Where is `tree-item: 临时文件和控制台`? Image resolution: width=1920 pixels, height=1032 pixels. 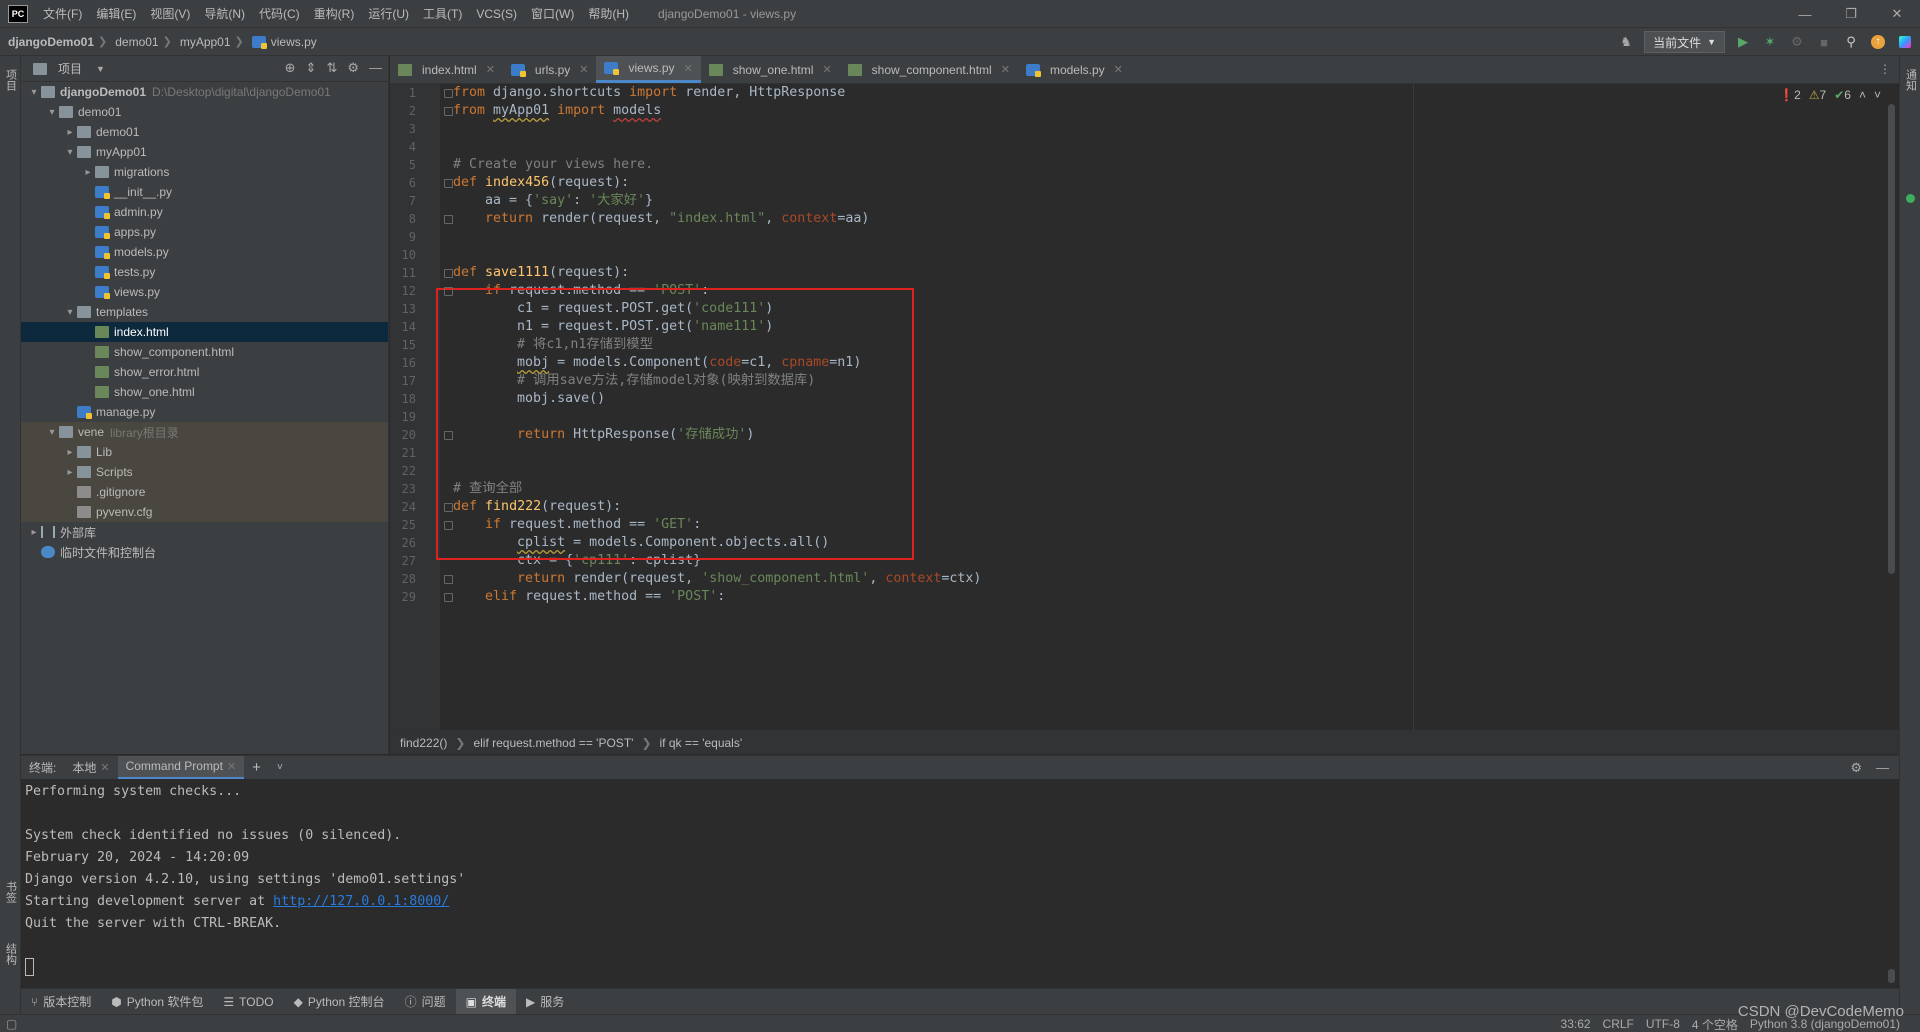
tree-item: 临时文件和控制台 is located at coordinates (204, 552).